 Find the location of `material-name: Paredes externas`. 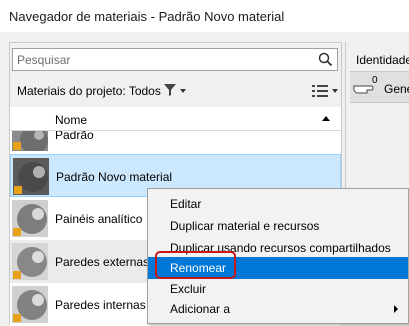

material-name: Paredes externas is located at coordinates (102, 262).